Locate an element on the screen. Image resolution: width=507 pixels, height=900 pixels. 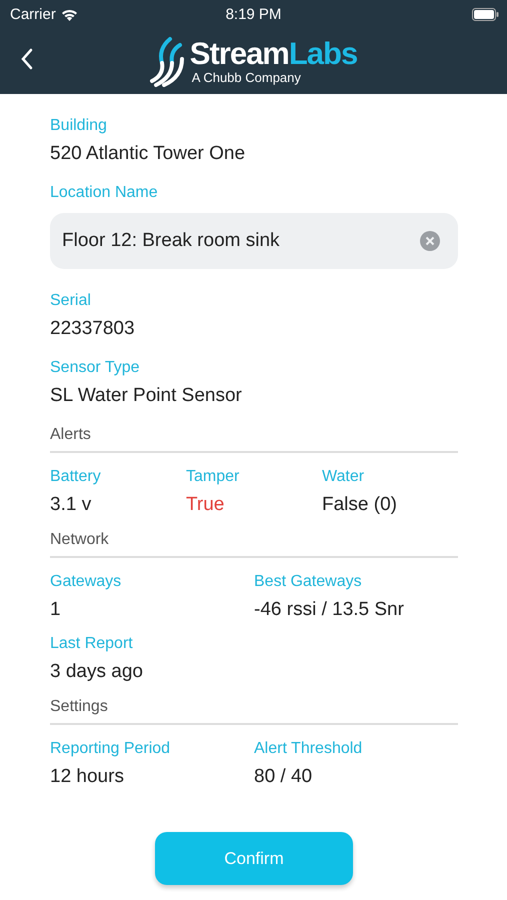
clock-time: 8:19 PM is located at coordinates (254, 14).